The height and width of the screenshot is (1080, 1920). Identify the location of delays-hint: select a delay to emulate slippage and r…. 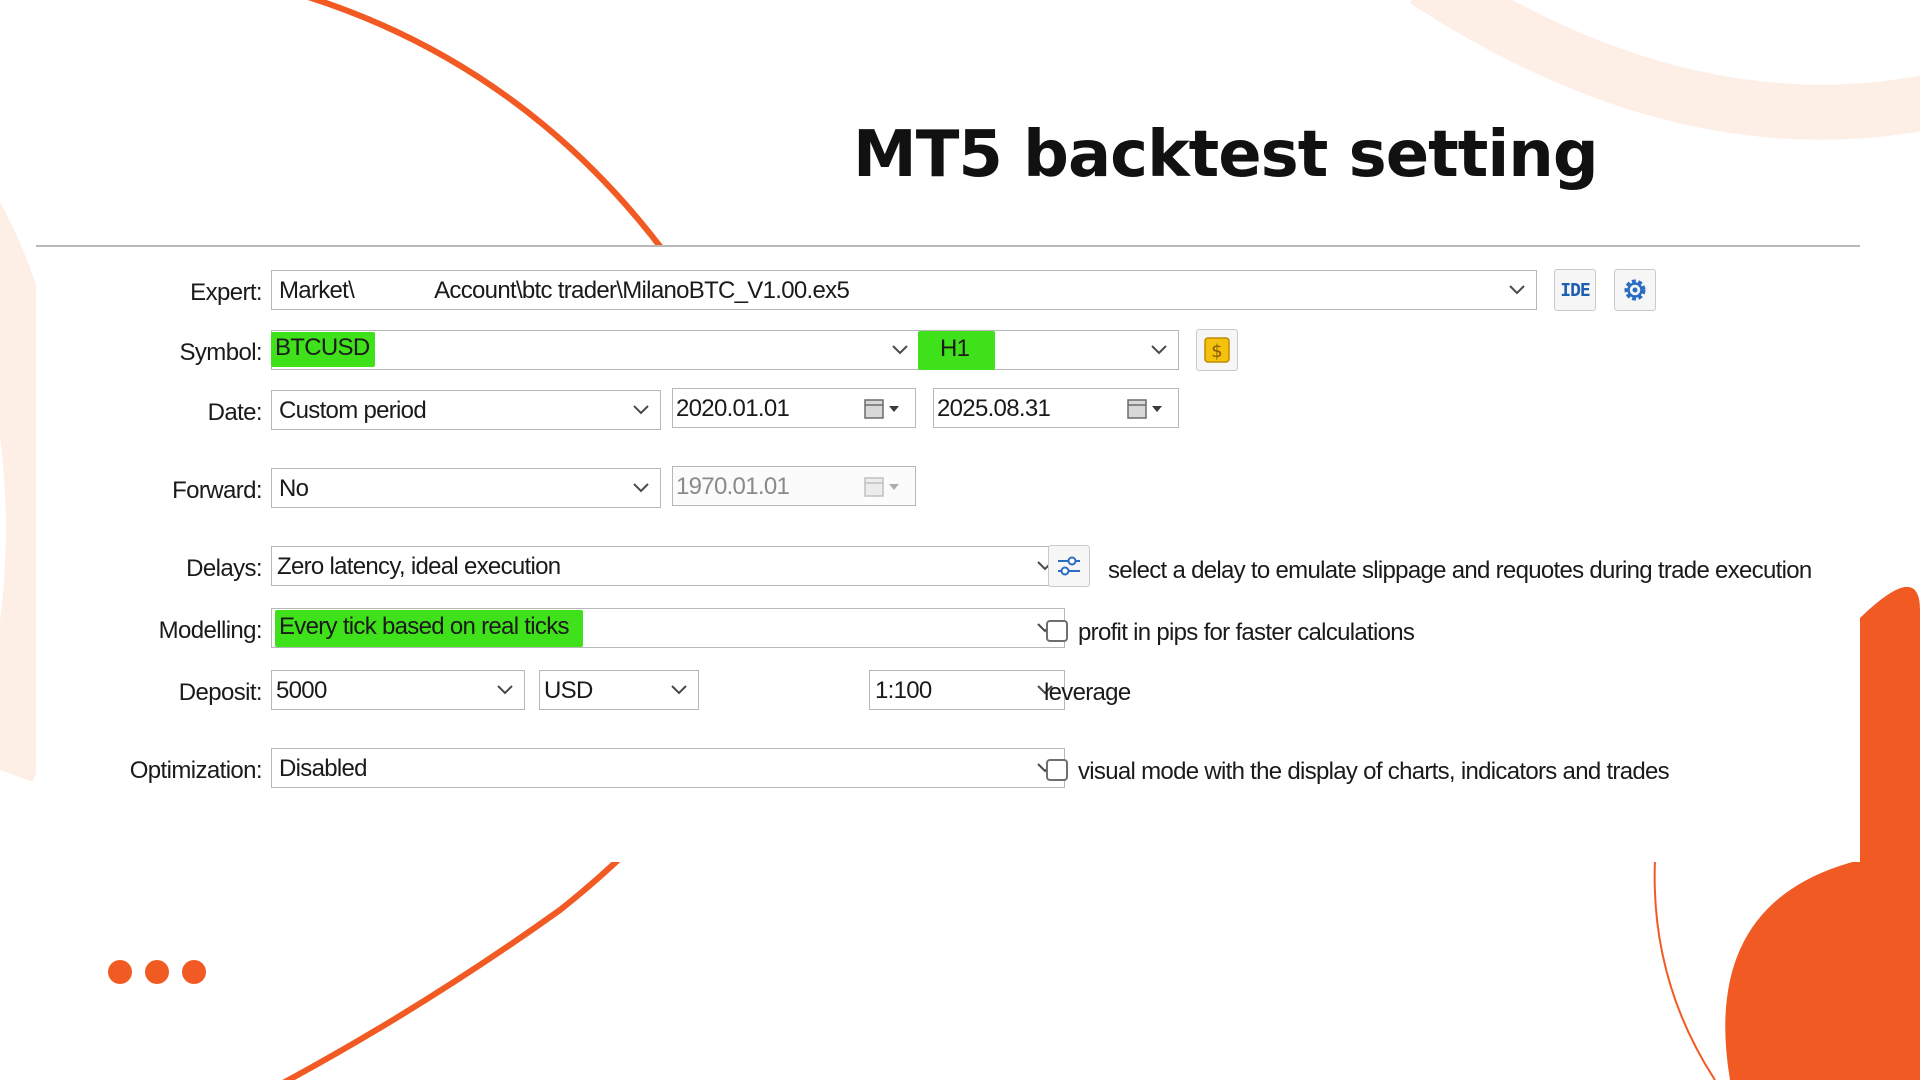
(1460, 570).